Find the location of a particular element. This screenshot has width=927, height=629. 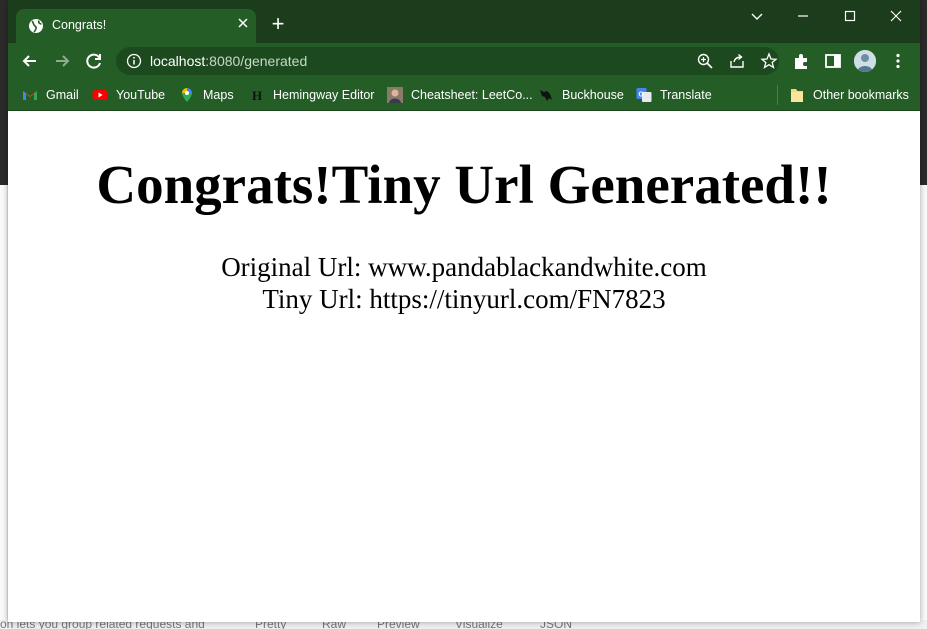

back-arrow-icon is located at coordinates (30, 61).